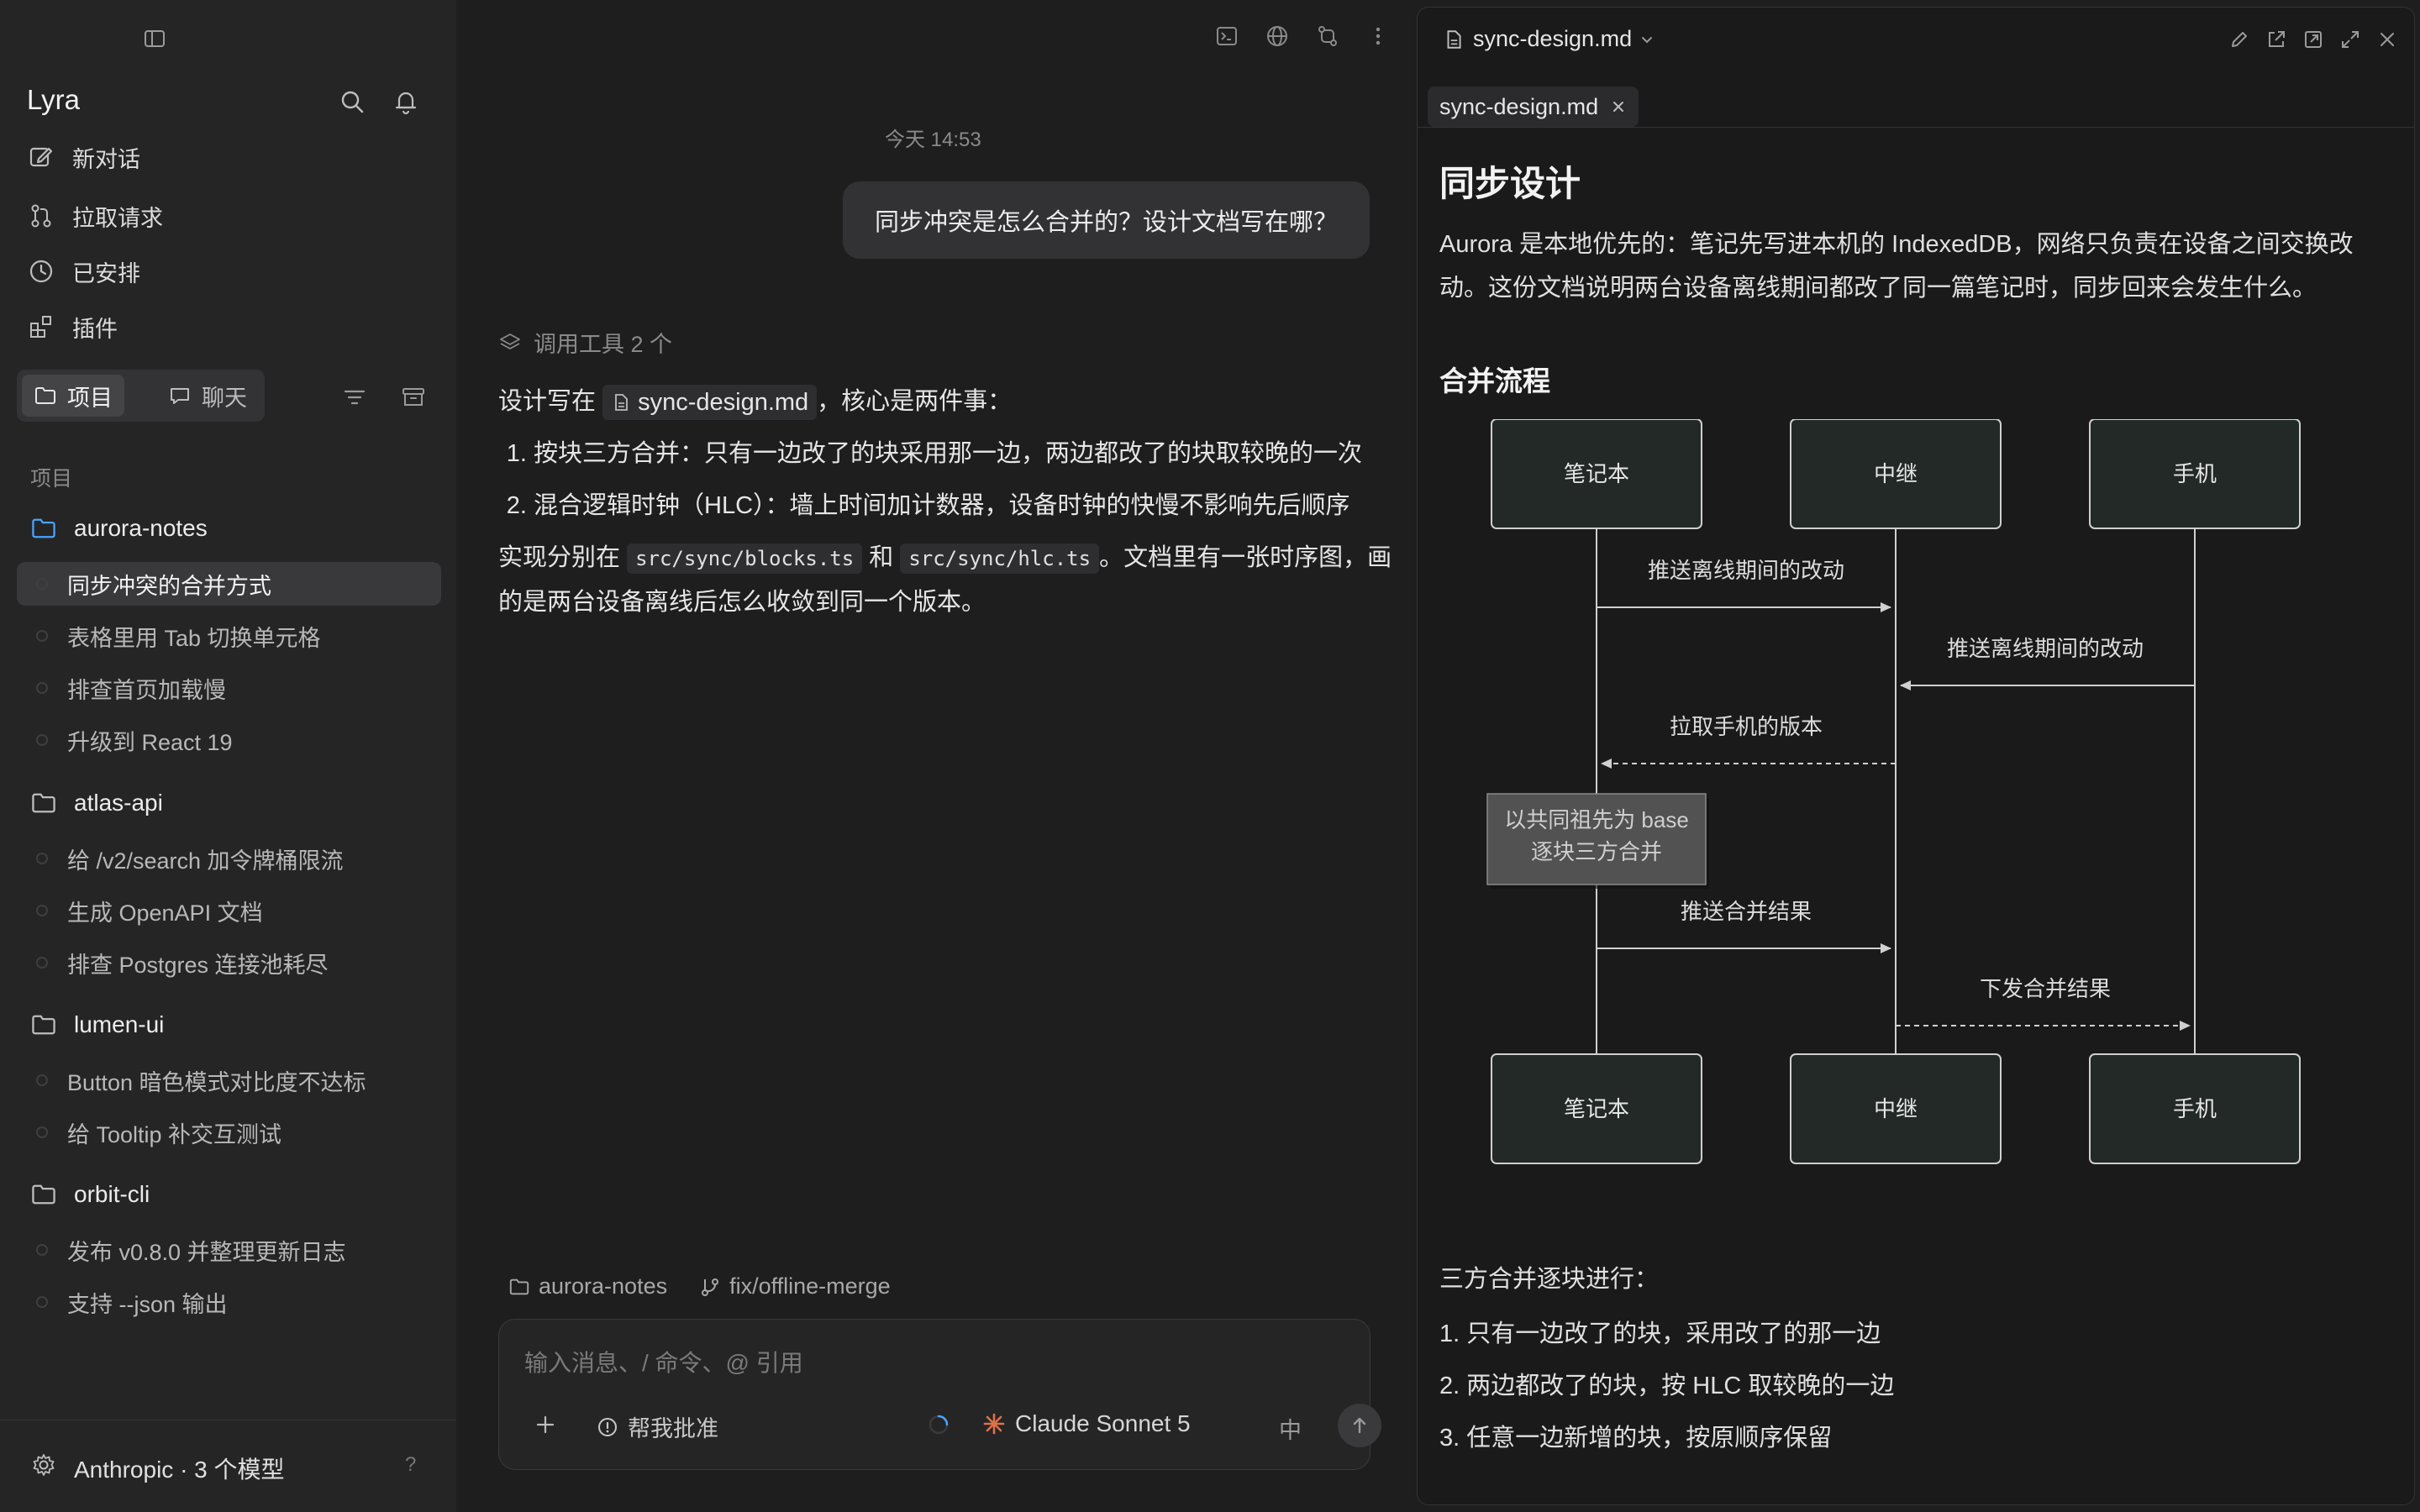 This screenshot has height=1512, width=2420. What do you see at coordinates (1510, 183) in the screenshot?
I see `document-title: 同步设计` at bounding box center [1510, 183].